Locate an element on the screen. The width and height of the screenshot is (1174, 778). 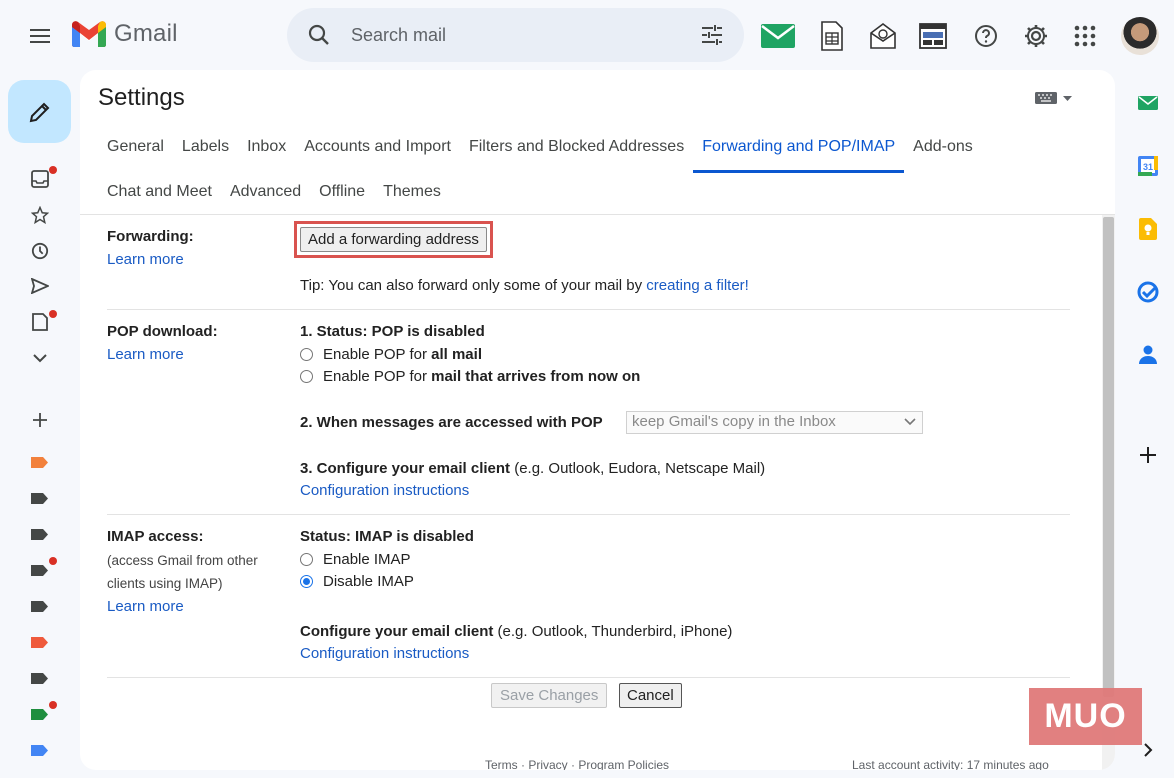
radio-button-selected is located at coordinates (306, 581).